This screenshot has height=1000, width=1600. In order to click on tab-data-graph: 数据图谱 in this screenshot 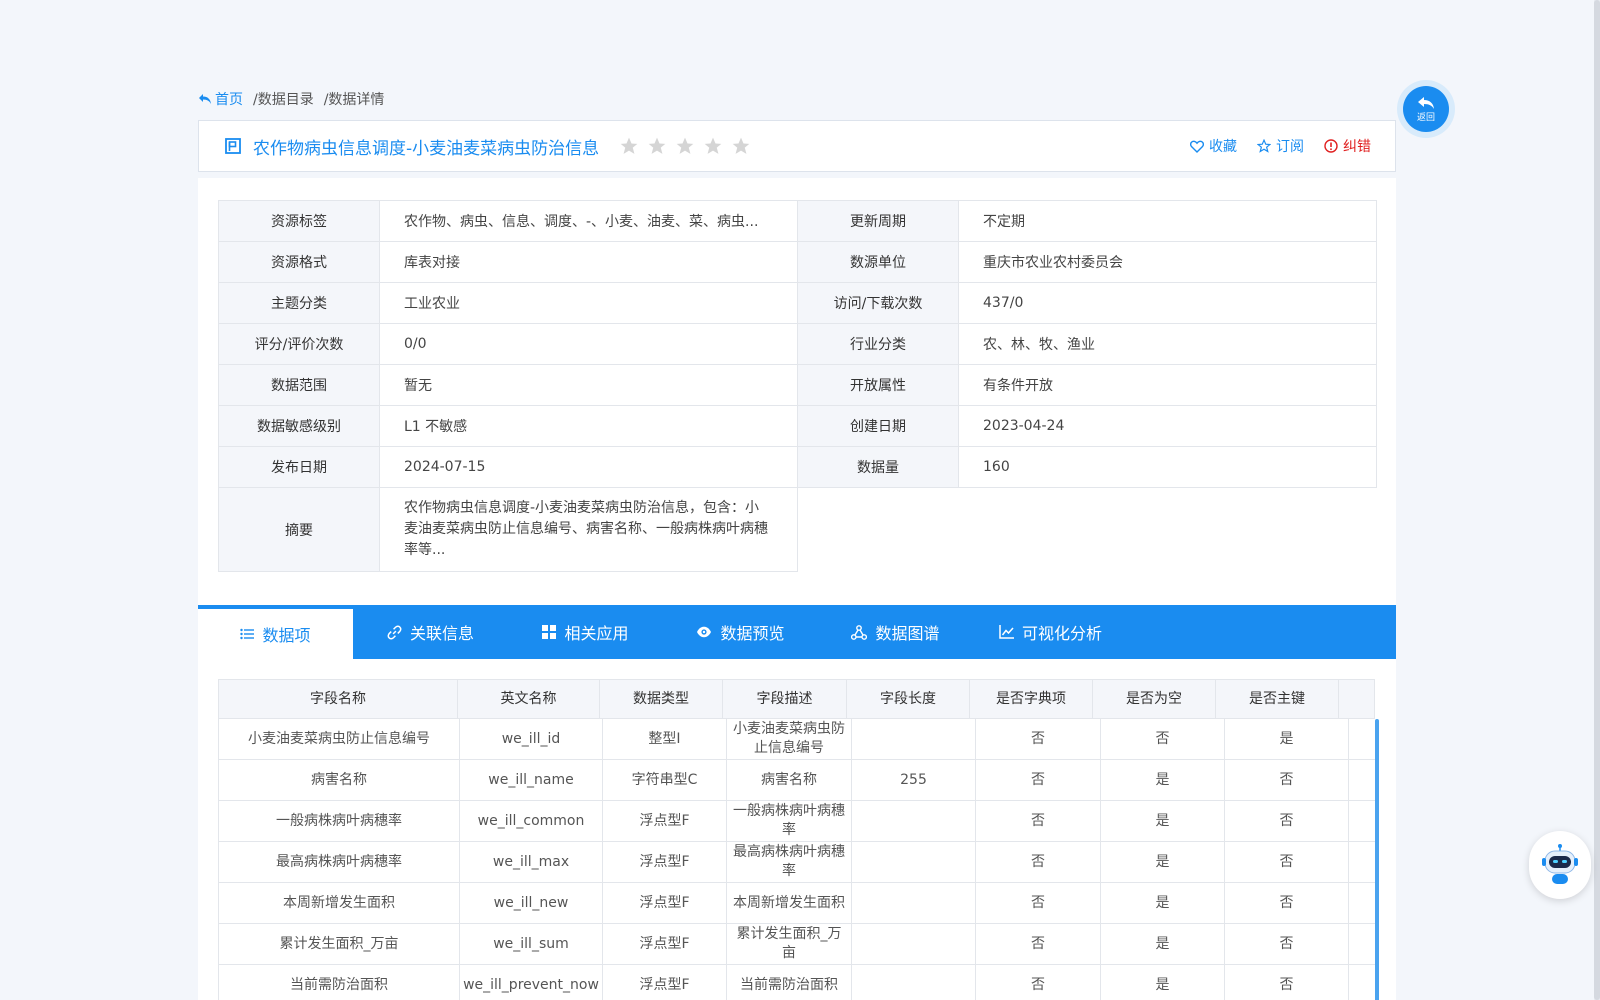, I will do `click(895, 632)`.